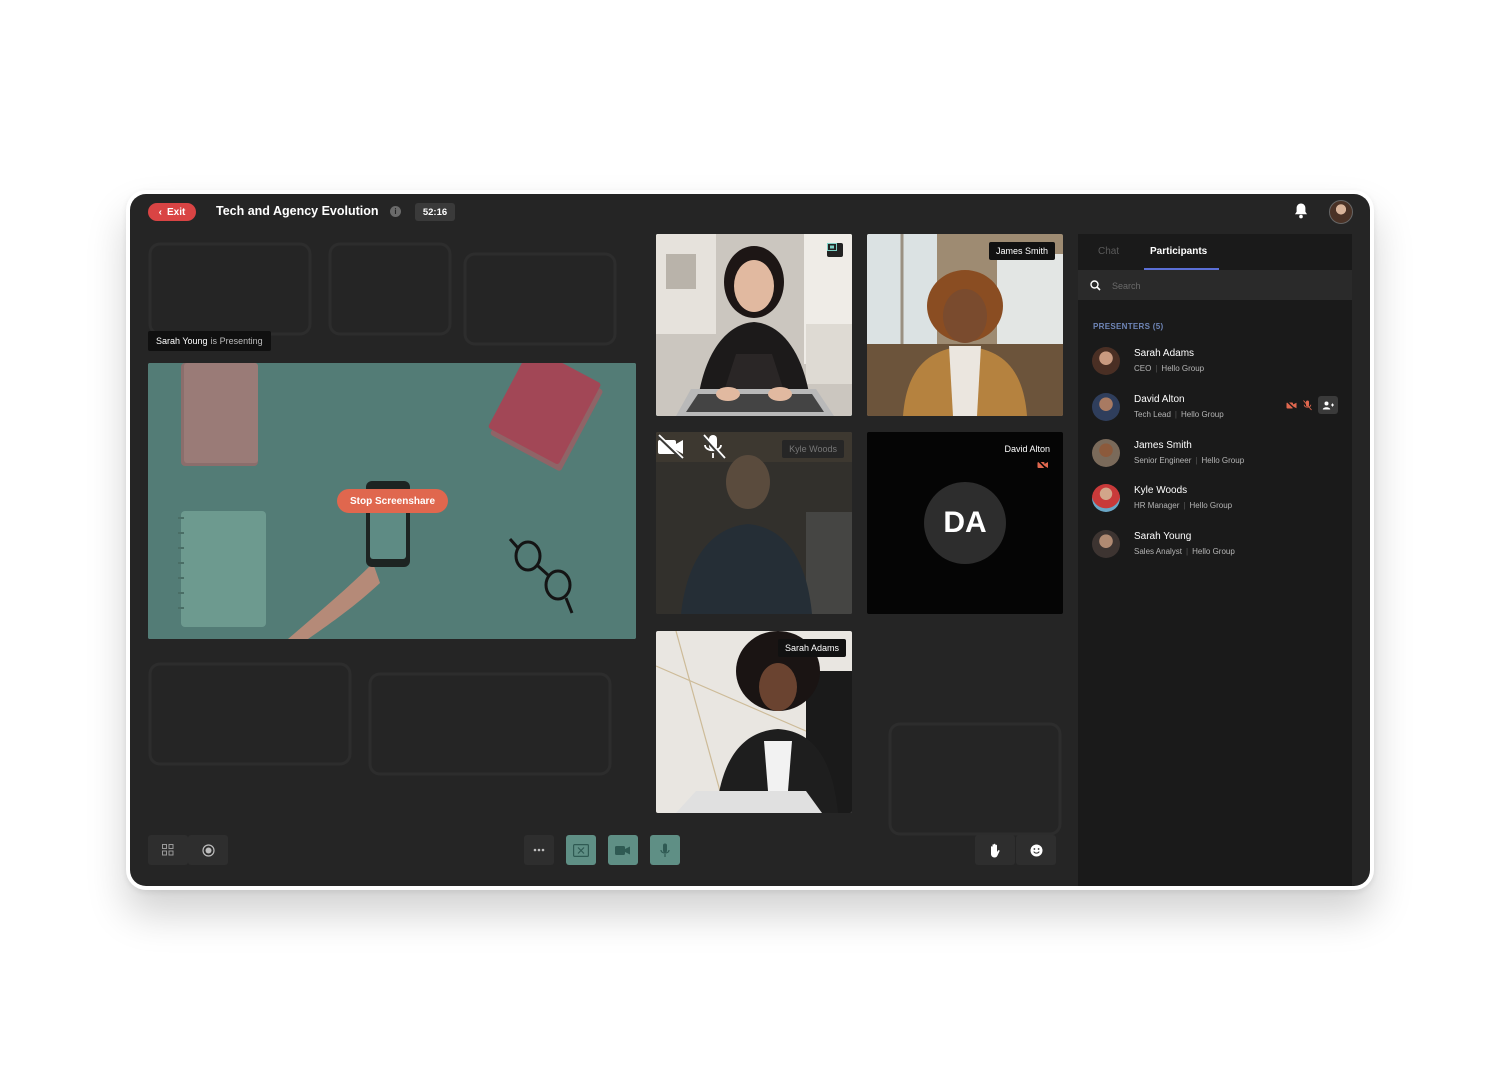 The height and width of the screenshot is (1080, 1500). I want to click on participant-item: Kyle Woods HR Manager | Hello Group, so click(1215, 499).